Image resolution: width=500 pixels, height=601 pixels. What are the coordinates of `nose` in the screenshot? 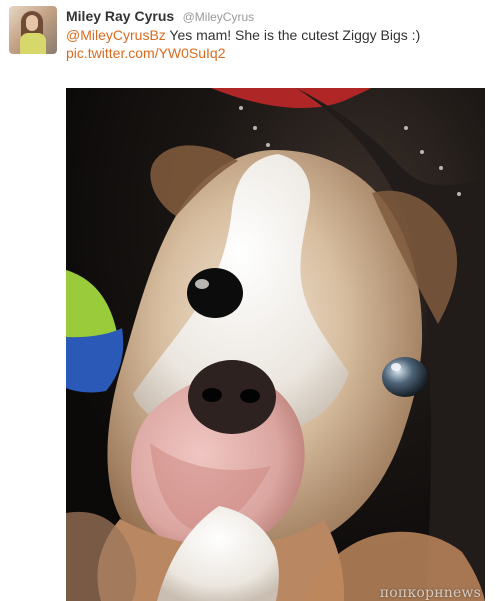 It's located at (232, 397).